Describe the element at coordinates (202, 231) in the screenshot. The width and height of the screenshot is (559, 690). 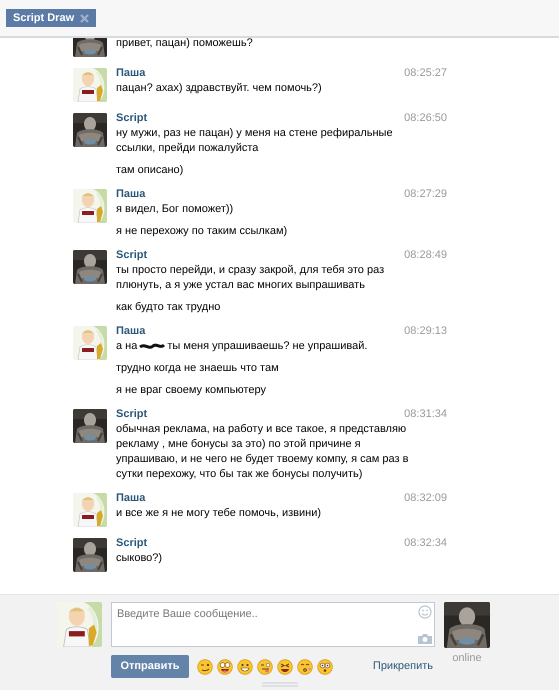
I see `message-text: я не перехожу по таким ссылкам)` at that location.